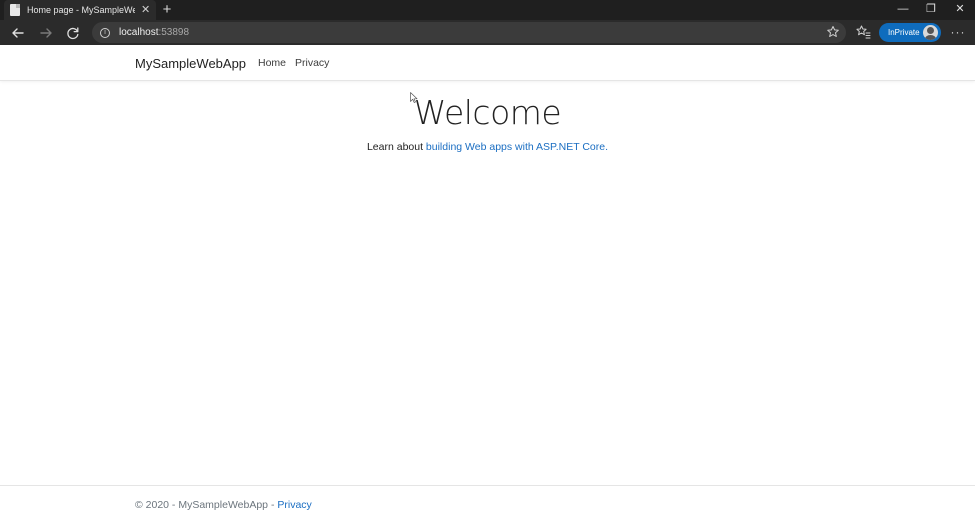 The width and height of the screenshot is (975, 523). I want to click on browser-tab: Home page - MySampleWebApp ✕, so click(80, 10).